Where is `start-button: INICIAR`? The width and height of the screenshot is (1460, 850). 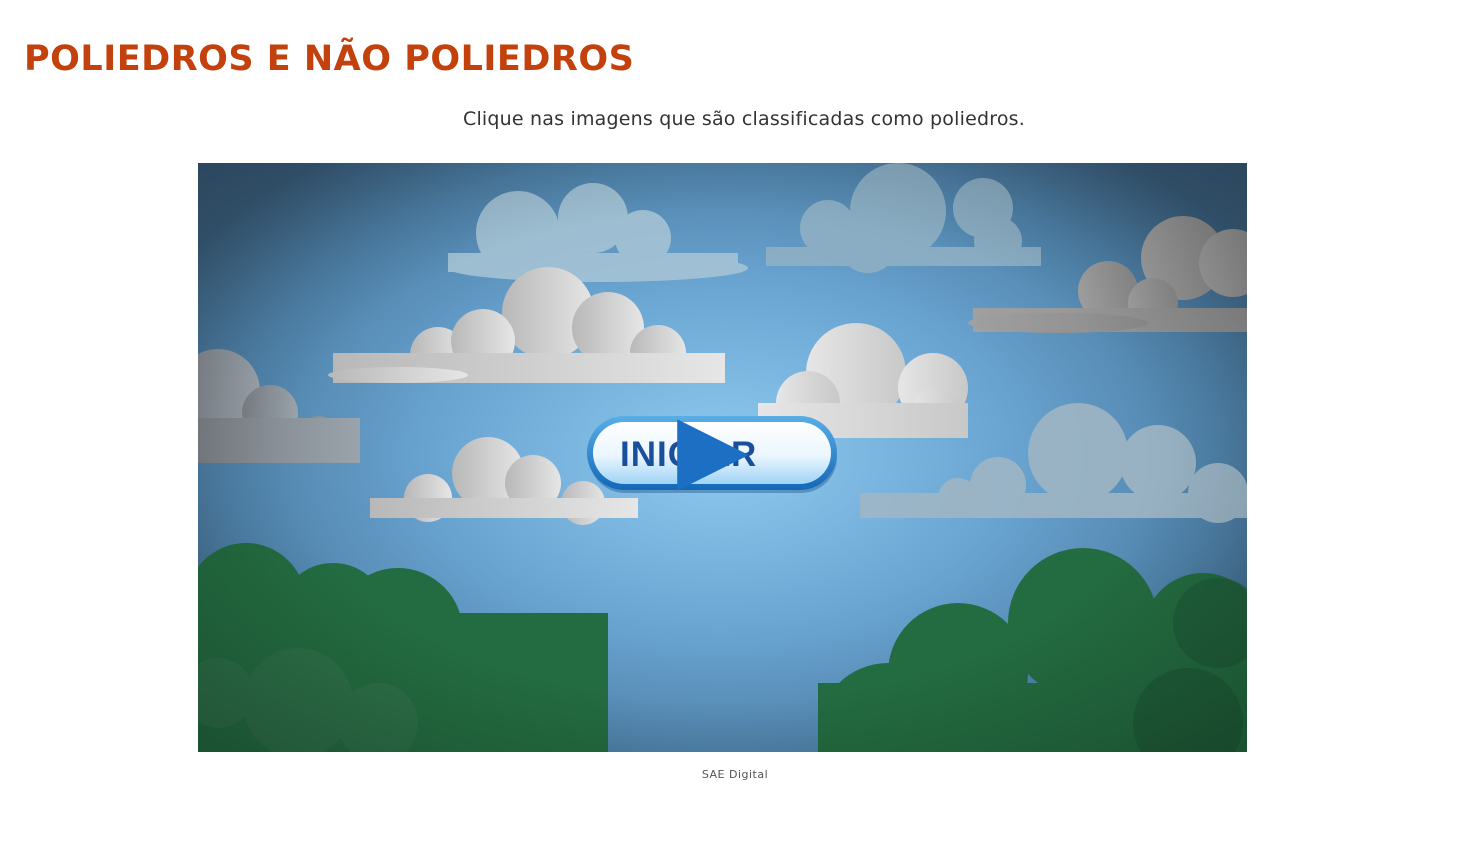 start-button: INICIAR is located at coordinates (713, 455).